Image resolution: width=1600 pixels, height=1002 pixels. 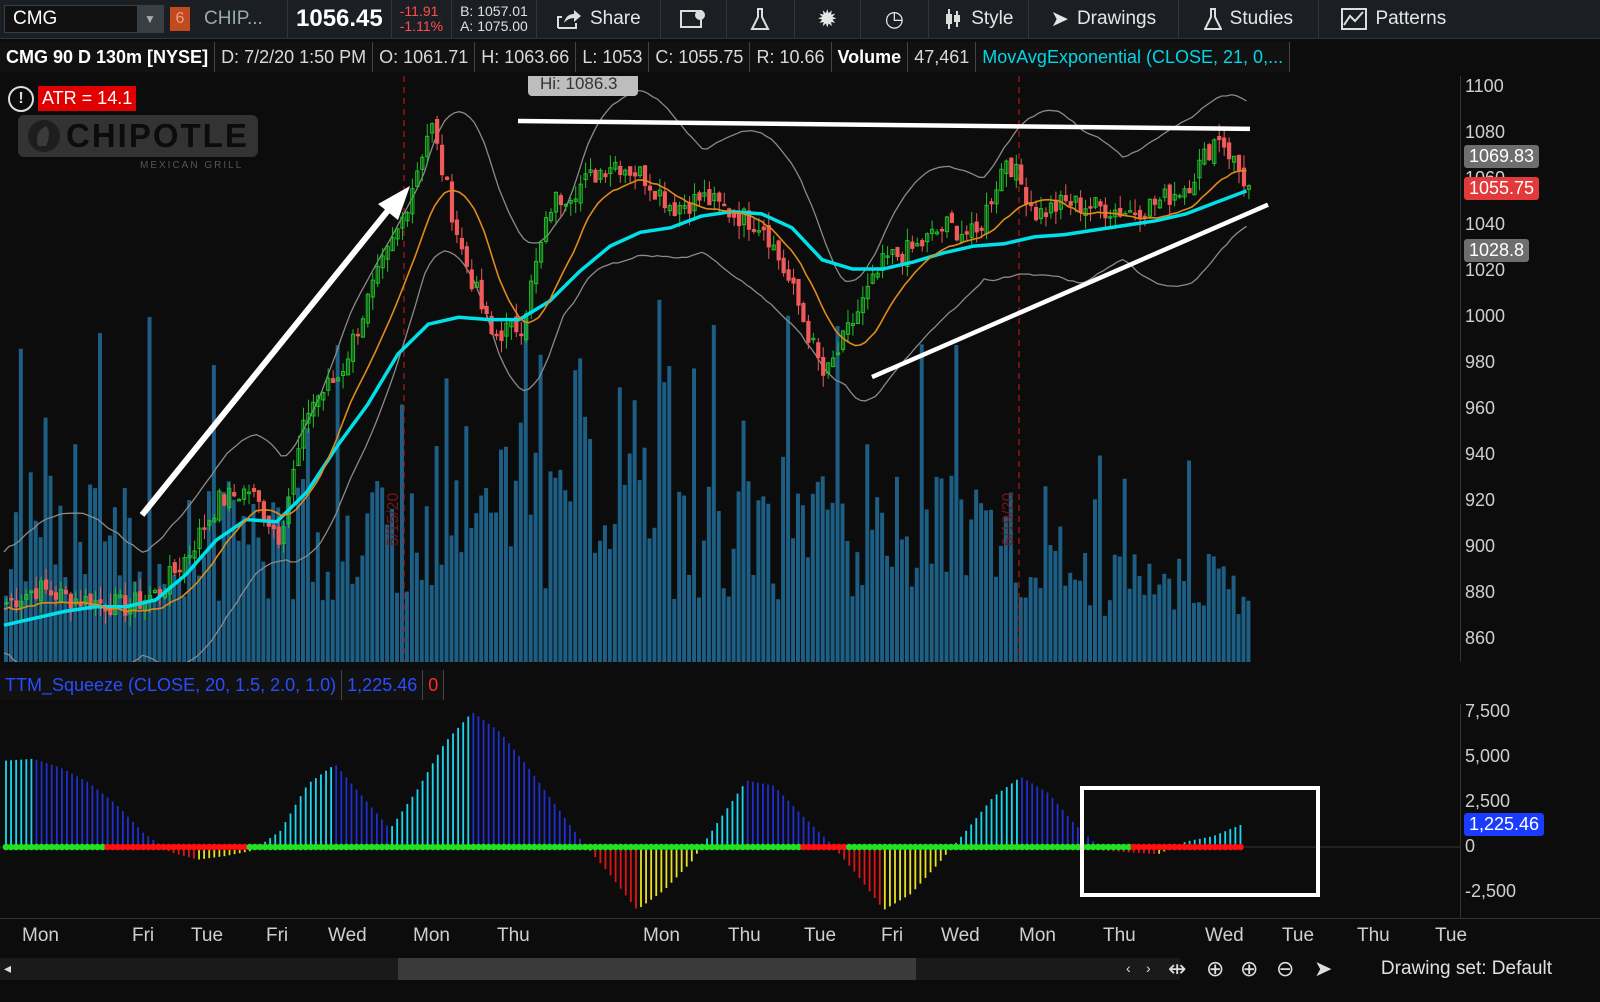 What do you see at coordinates (992, 18) in the screenshot?
I see `style-label: Style` at bounding box center [992, 18].